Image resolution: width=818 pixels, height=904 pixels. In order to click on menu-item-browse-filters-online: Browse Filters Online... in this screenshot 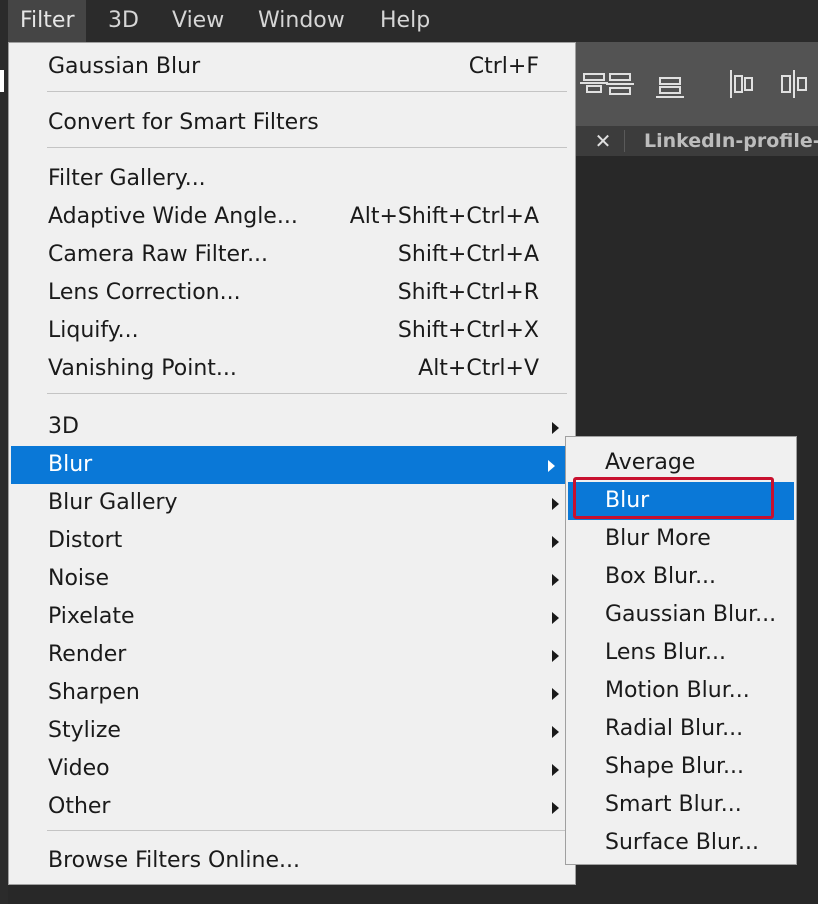, I will do `click(292, 861)`.